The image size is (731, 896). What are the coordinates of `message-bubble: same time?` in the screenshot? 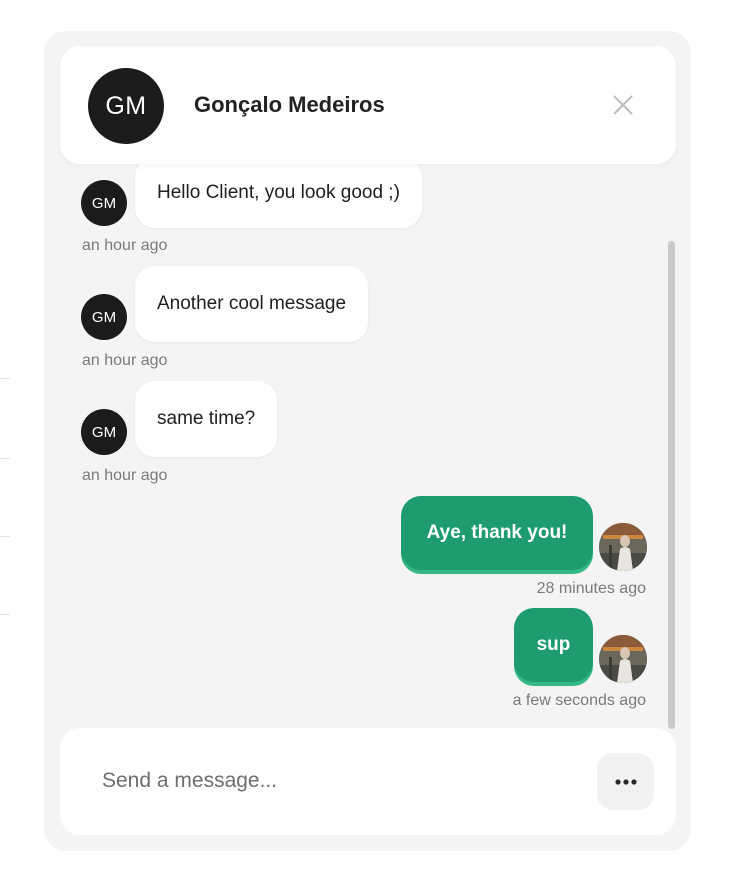 It's located at (206, 419).